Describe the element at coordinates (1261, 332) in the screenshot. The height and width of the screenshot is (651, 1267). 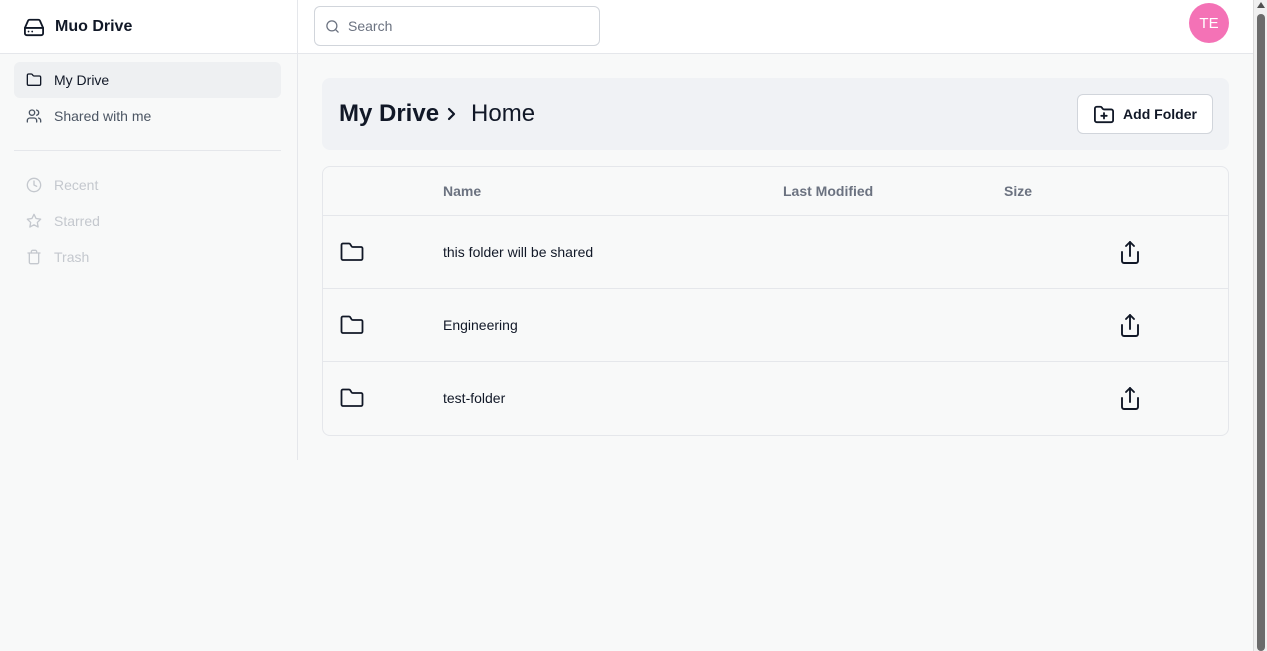
I see `scroll-thumb` at that location.